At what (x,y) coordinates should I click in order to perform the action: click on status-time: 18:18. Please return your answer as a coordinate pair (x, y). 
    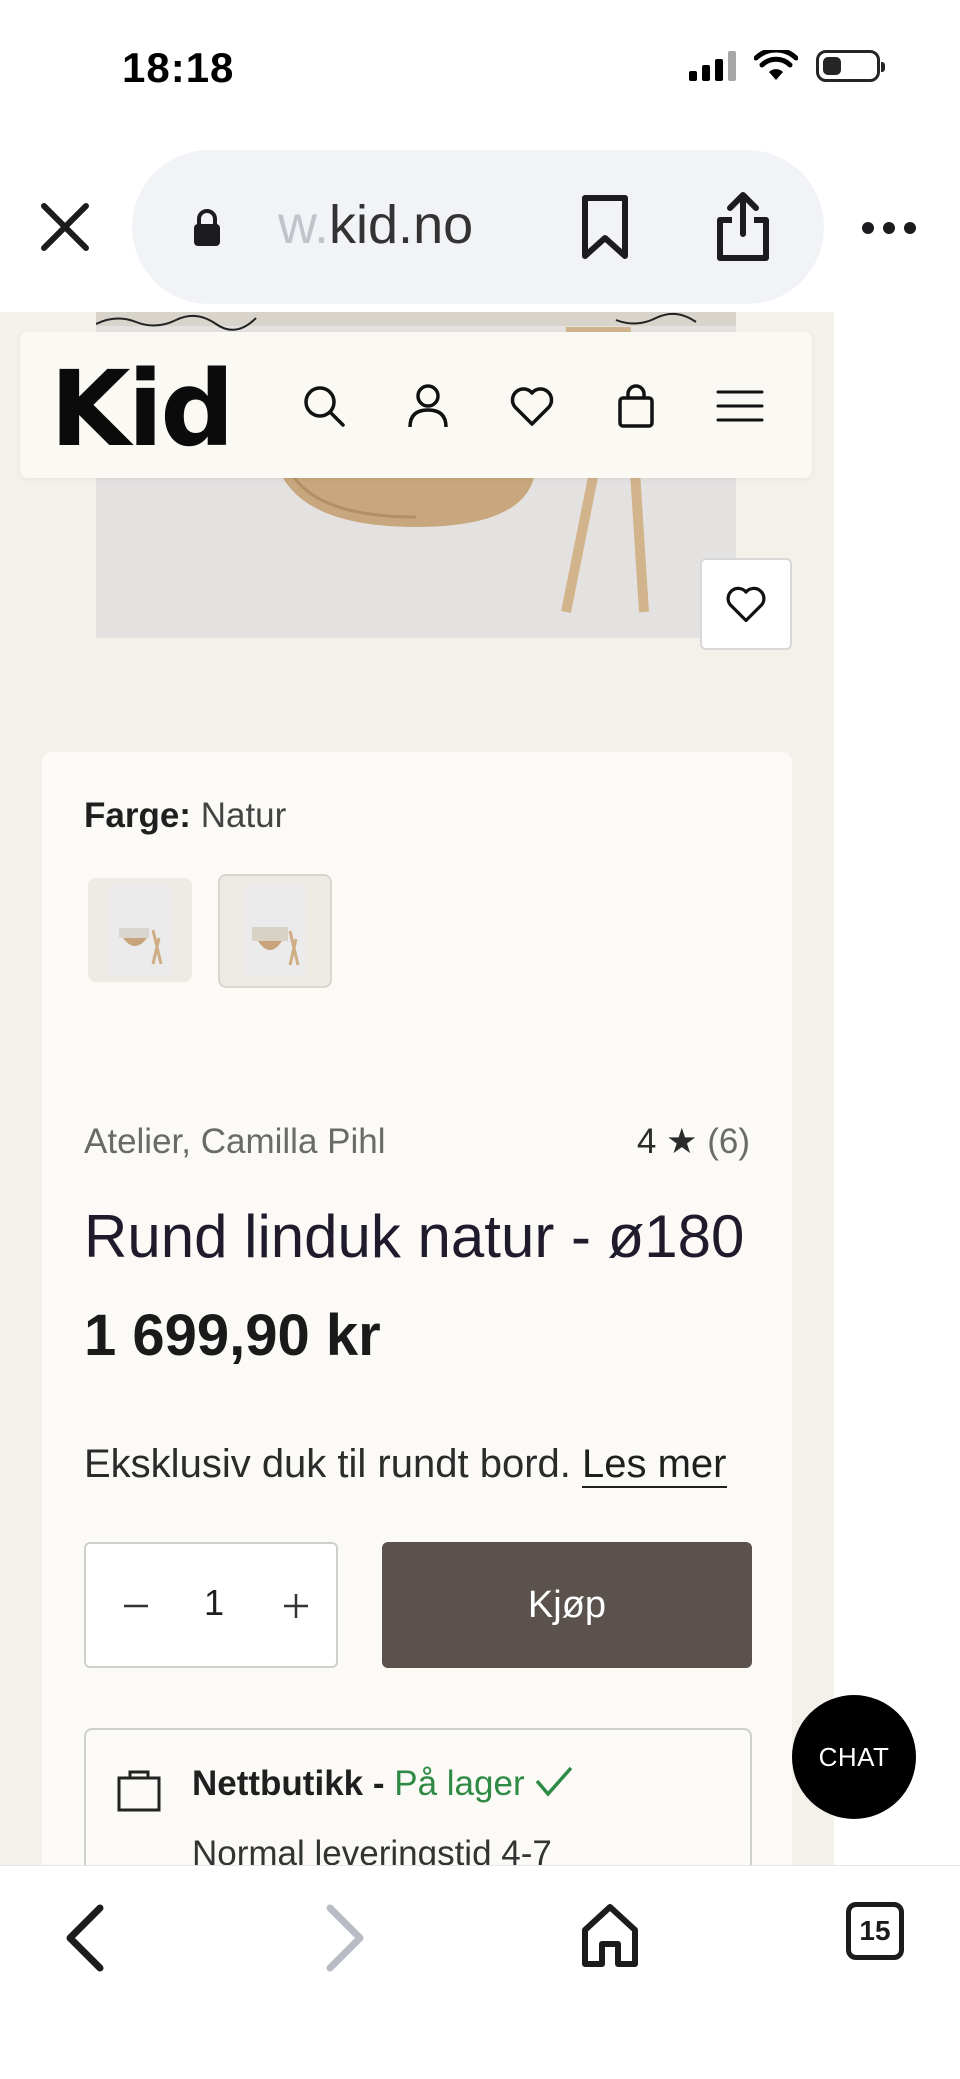
    Looking at the image, I should click on (178, 67).